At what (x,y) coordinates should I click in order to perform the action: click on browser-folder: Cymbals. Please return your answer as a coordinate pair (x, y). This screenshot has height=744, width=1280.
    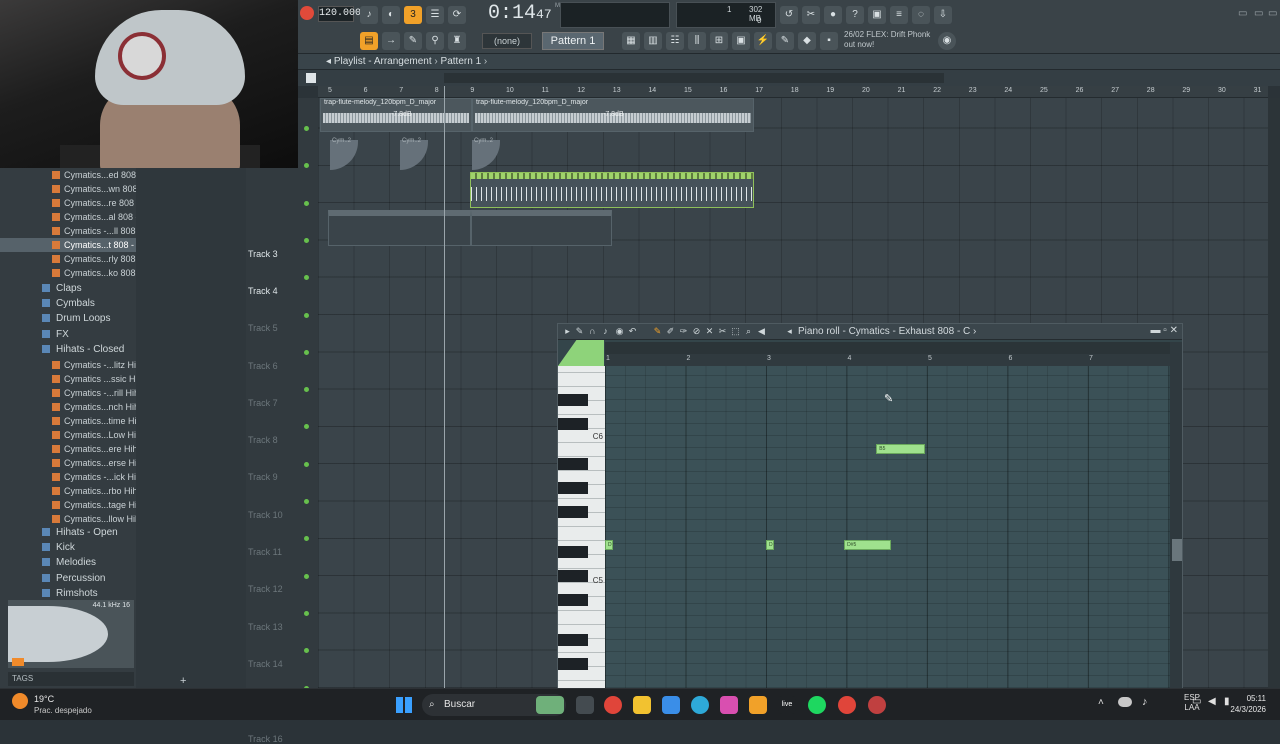
    Looking at the image, I should click on (68, 304).